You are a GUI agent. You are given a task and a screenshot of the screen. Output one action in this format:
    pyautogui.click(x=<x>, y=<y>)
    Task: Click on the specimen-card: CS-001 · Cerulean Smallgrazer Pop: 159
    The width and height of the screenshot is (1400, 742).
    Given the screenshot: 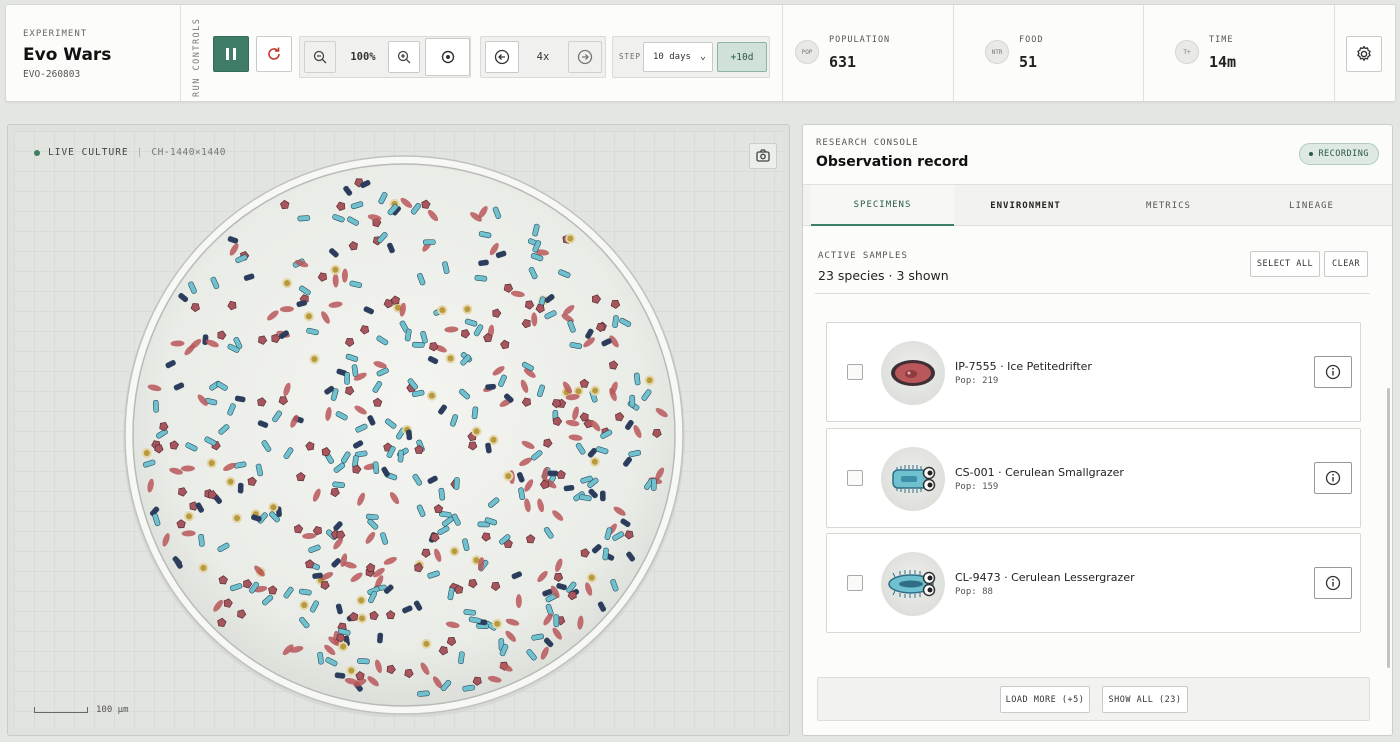 What is the action you would take?
    pyautogui.click(x=1093, y=478)
    